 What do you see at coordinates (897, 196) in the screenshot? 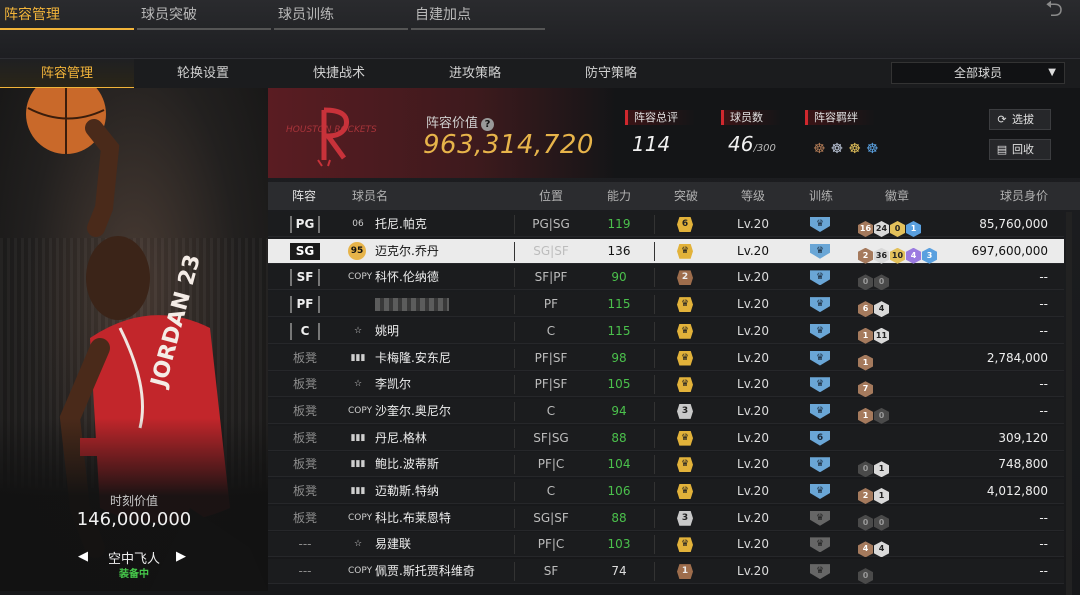
I see `col-badges: 徽章` at bounding box center [897, 196].